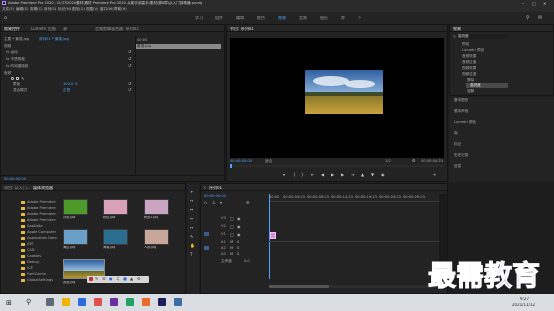 This screenshot has width=554, height=311. I want to click on section-lumetri-color: Lumetri 颜色, so click(465, 122).